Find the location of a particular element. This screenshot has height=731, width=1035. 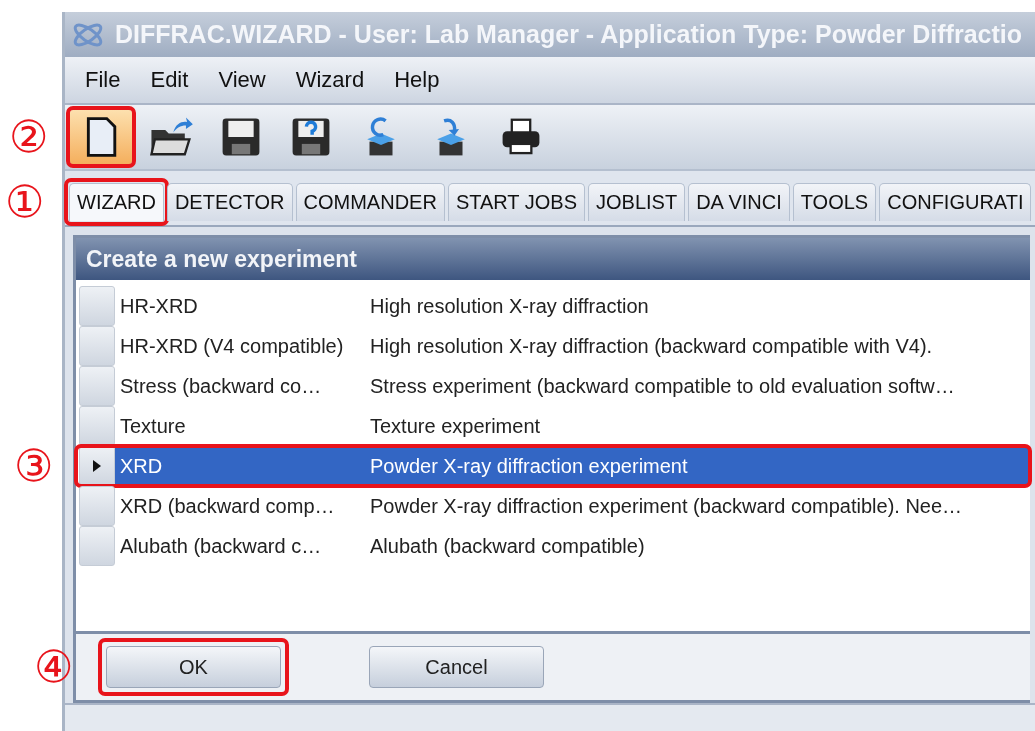

tab: JOBLIST is located at coordinates (637, 202).